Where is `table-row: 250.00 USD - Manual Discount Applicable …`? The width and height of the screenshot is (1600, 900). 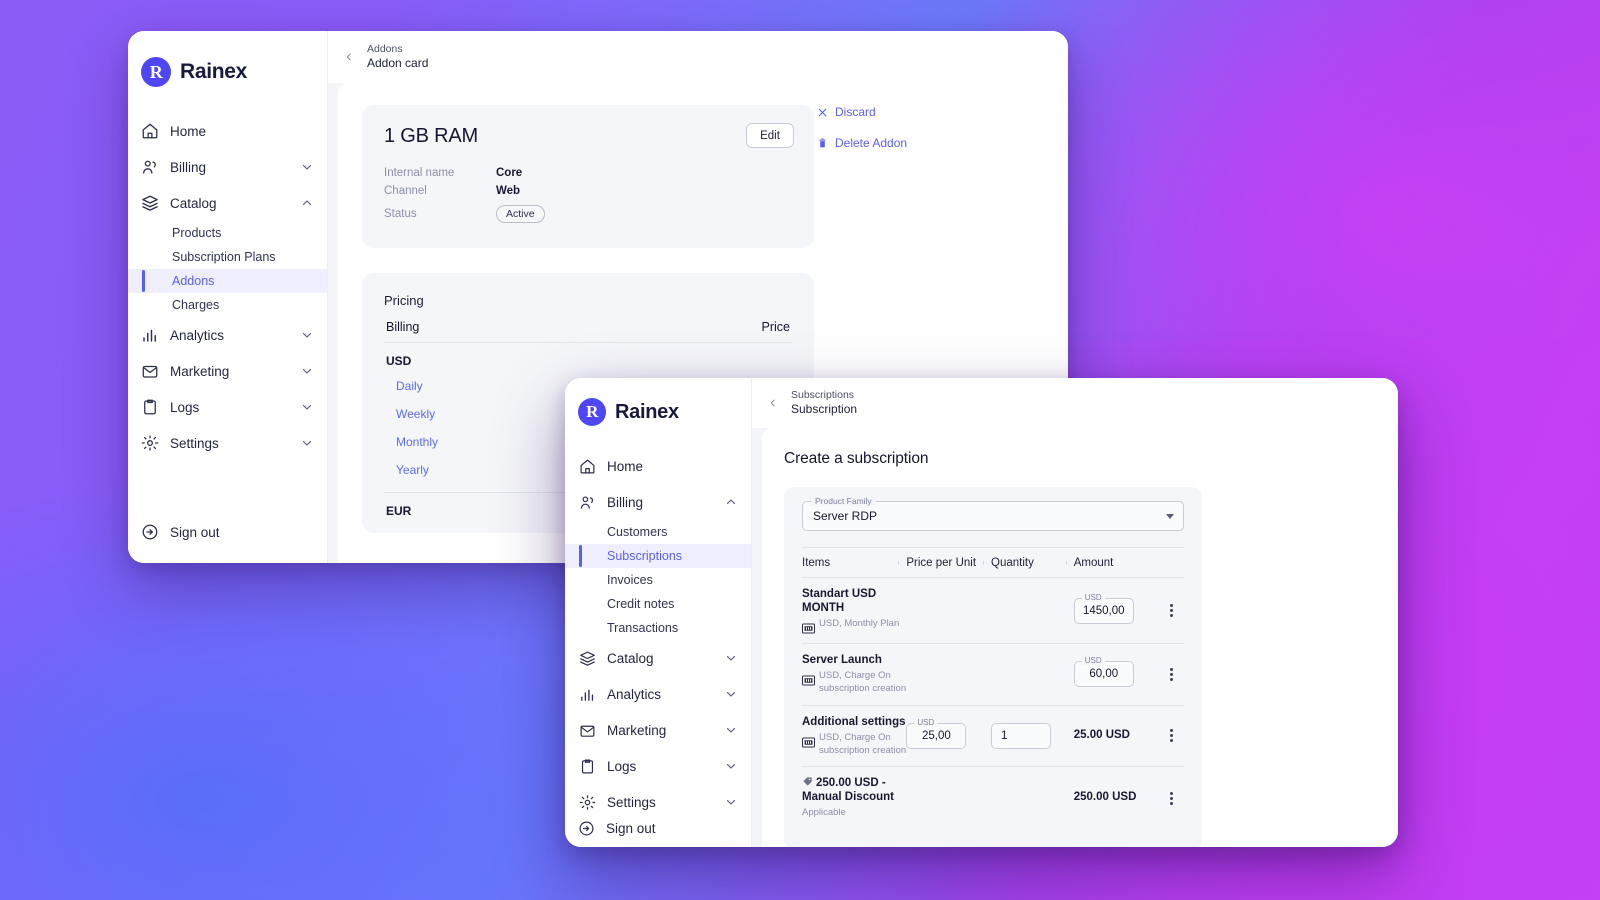
table-row: 250.00 USD - Manual Discount Applicable … is located at coordinates (993, 797).